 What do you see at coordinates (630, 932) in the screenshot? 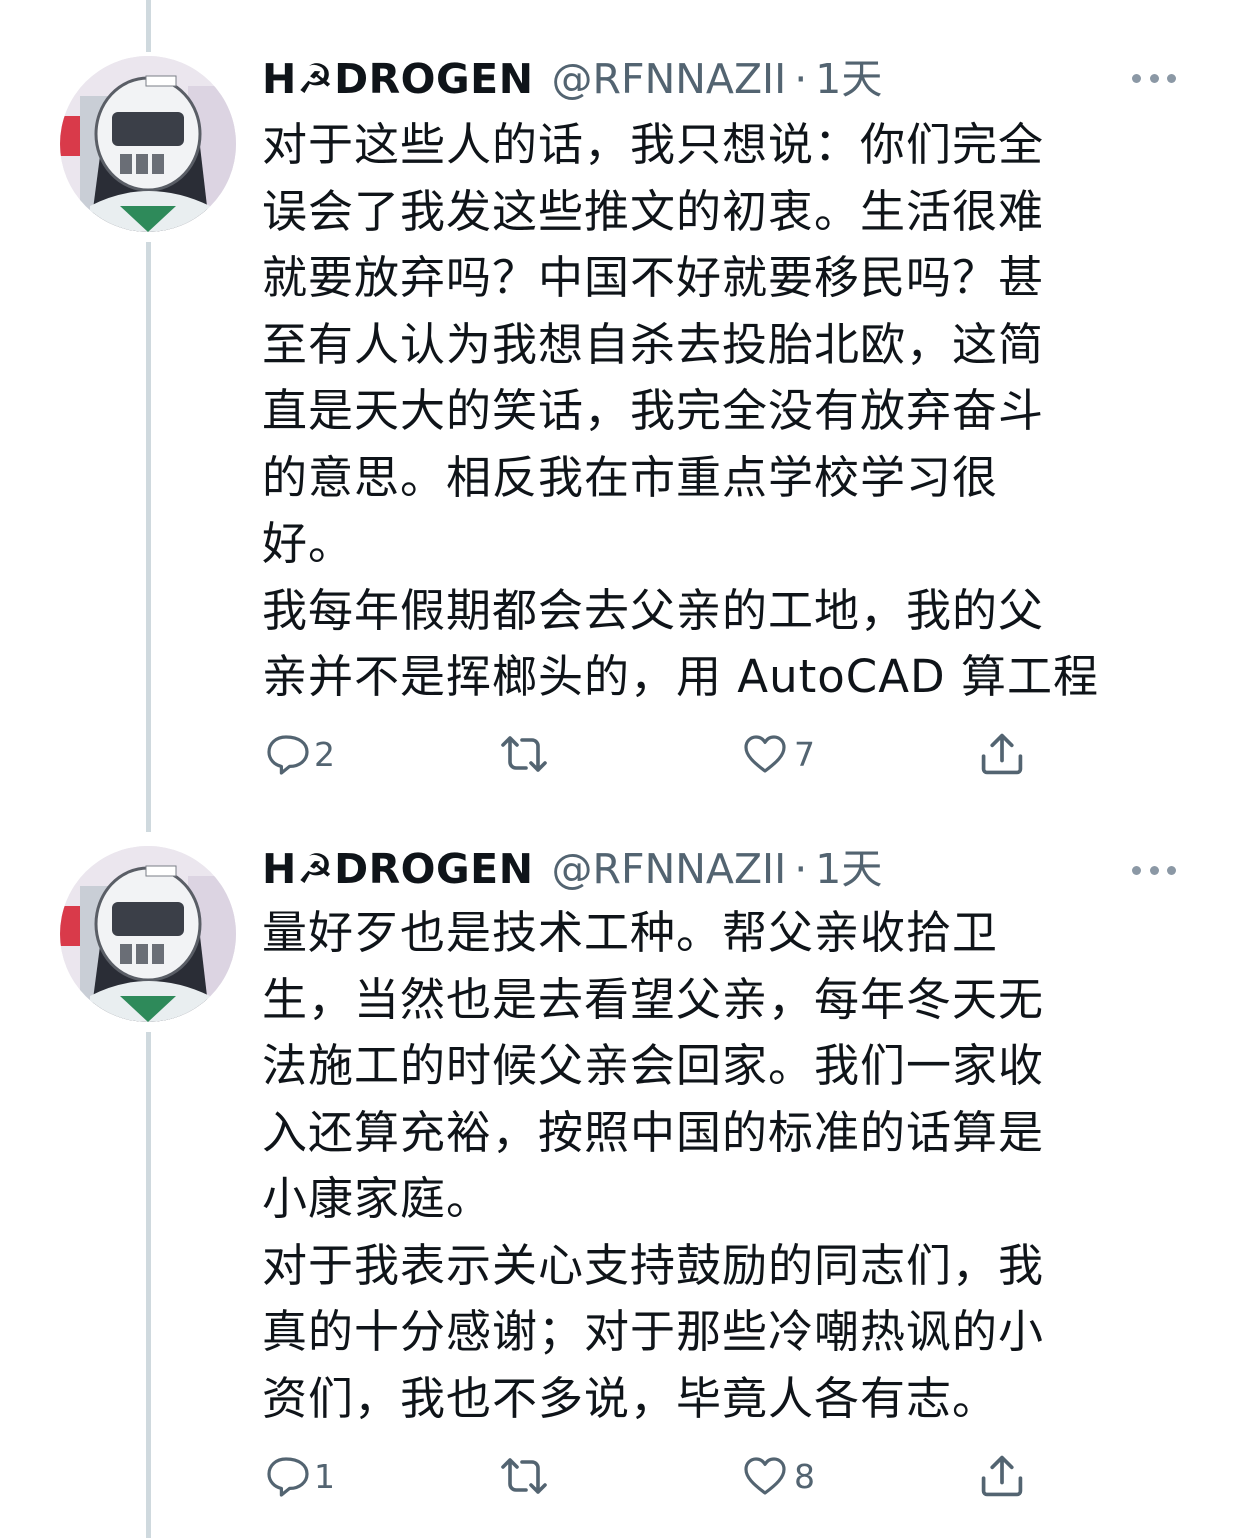
I see `tweet-text-line: 量好歹也是技术工种。帮父亲收拾卫` at bounding box center [630, 932].